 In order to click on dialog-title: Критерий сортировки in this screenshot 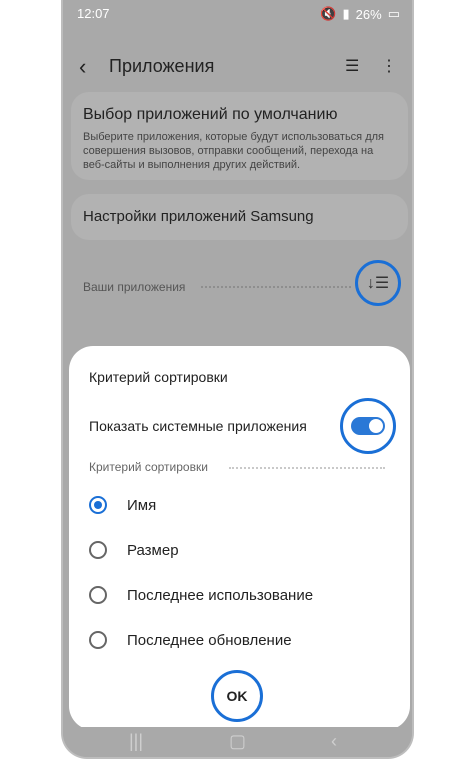, I will do `click(158, 377)`.